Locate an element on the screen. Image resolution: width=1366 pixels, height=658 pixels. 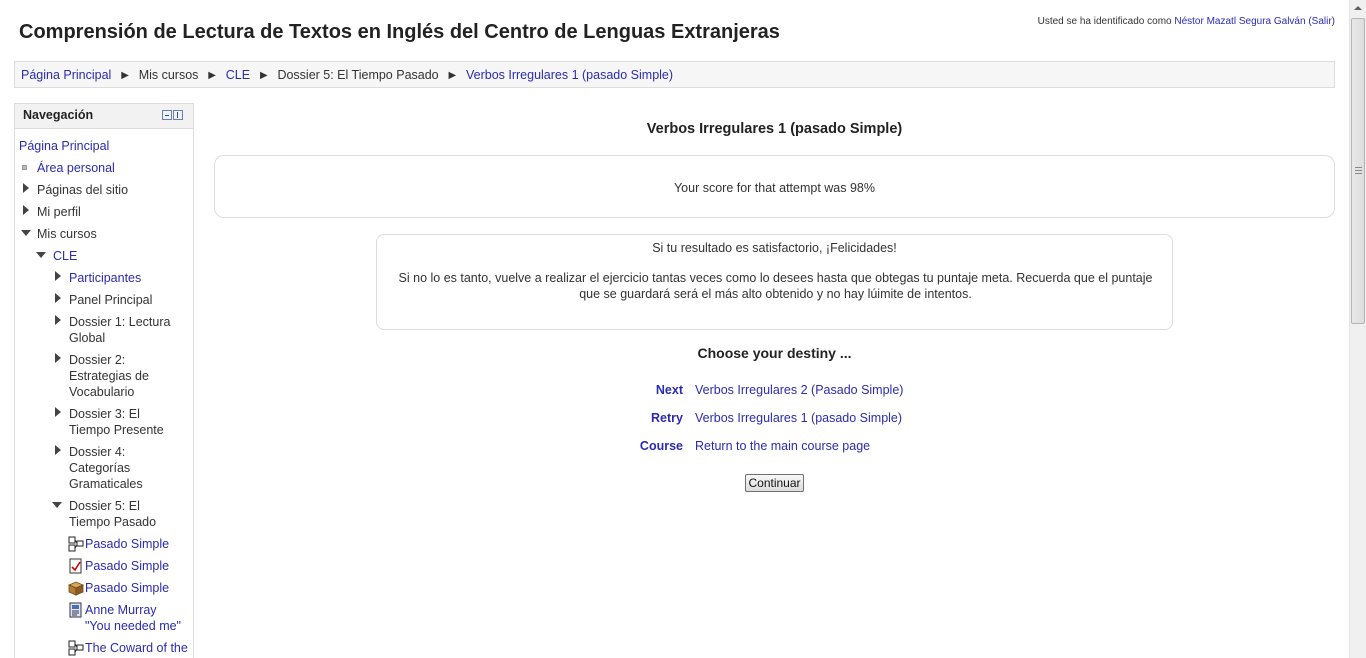
destination-label: Course is located at coordinates (661, 446).